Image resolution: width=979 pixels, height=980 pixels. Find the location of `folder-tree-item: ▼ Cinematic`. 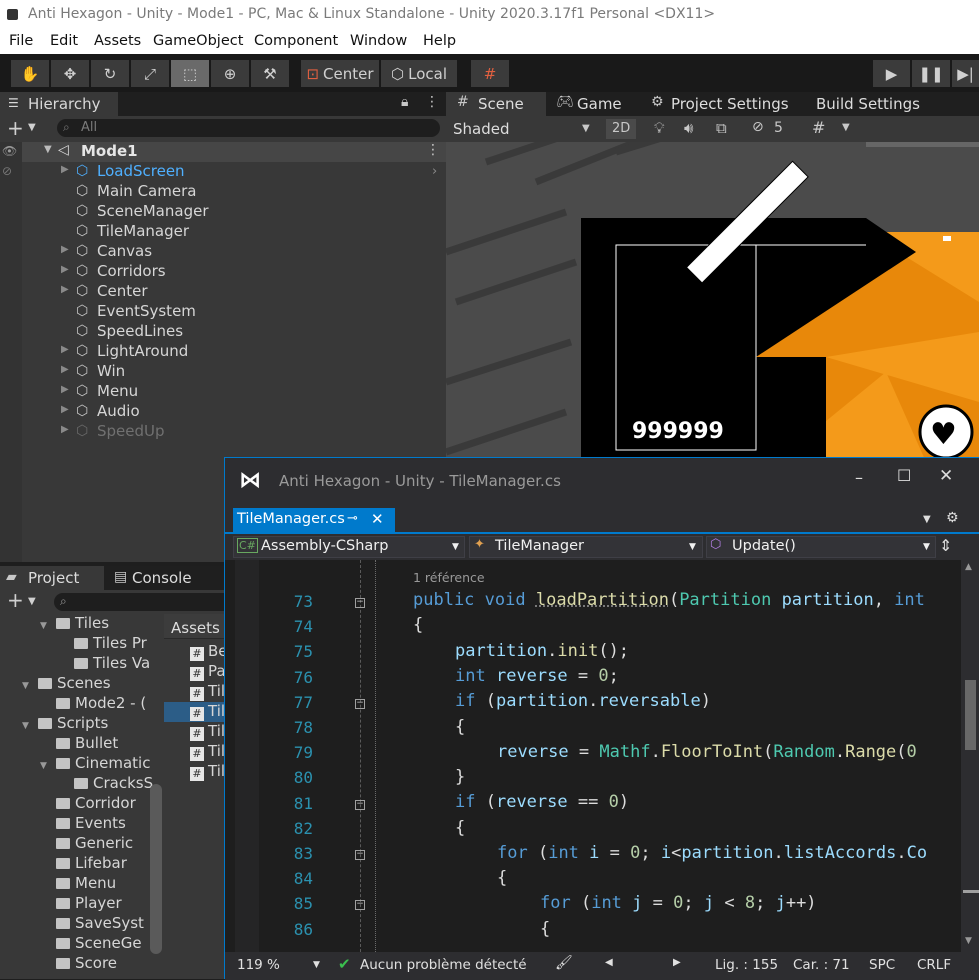

folder-tree-item: ▼ Cinematic is located at coordinates (95, 764).